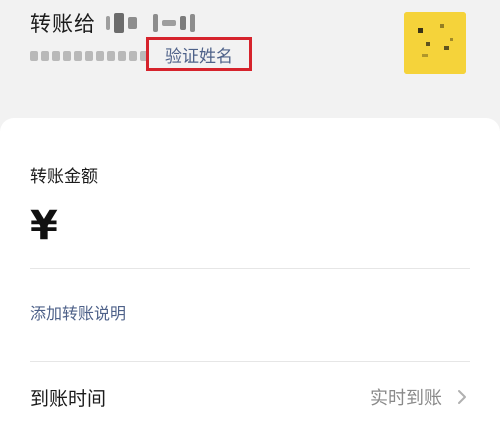 Image resolution: width=500 pixels, height=432 pixels. I want to click on arrival-time-selector: 实时到账, so click(420, 397).